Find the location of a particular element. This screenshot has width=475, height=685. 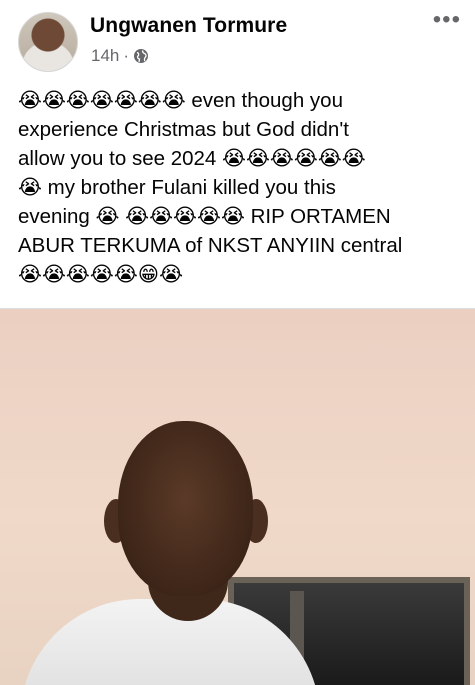

post-header: Ungwanen Tormure 14h · ••• is located at coordinates (240, 40).